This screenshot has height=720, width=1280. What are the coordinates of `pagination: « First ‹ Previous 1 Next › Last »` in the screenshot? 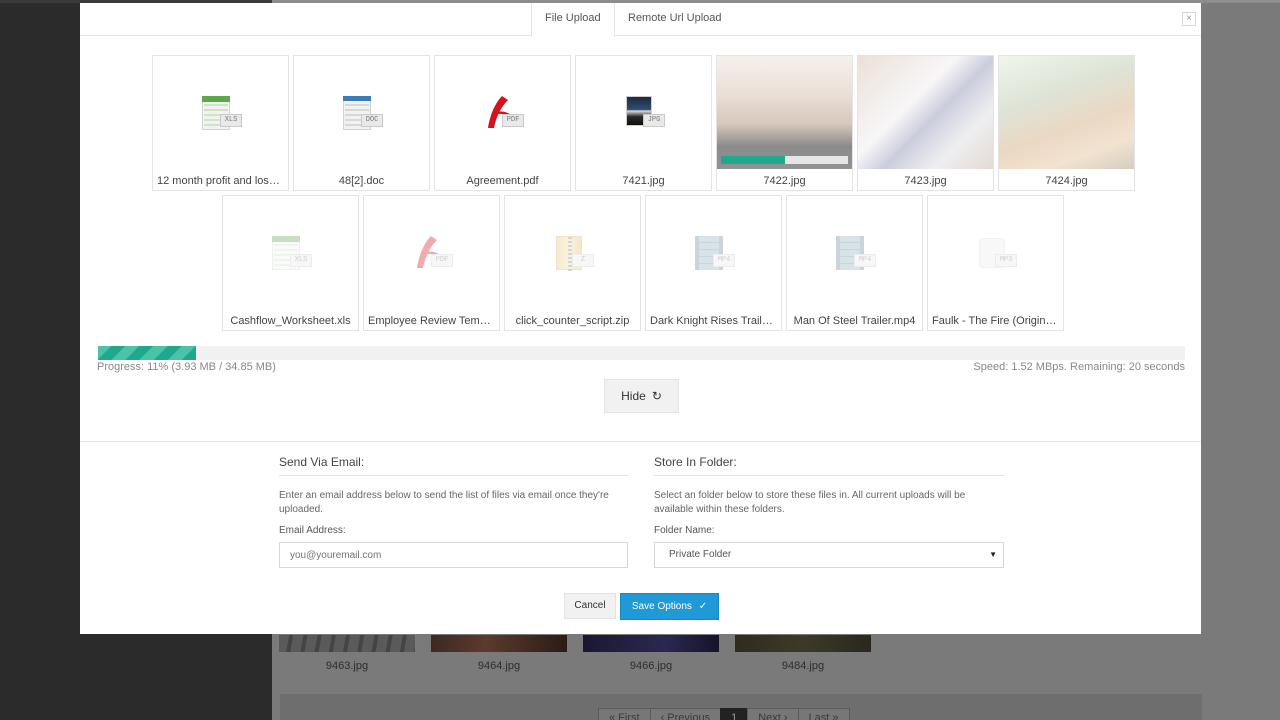 It's located at (724, 714).